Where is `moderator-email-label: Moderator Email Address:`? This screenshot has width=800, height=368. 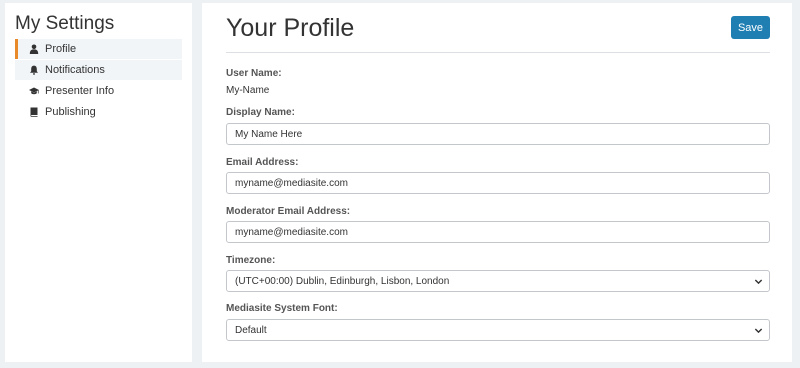
moderator-email-label: Moderator Email Address: is located at coordinates (288, 211).